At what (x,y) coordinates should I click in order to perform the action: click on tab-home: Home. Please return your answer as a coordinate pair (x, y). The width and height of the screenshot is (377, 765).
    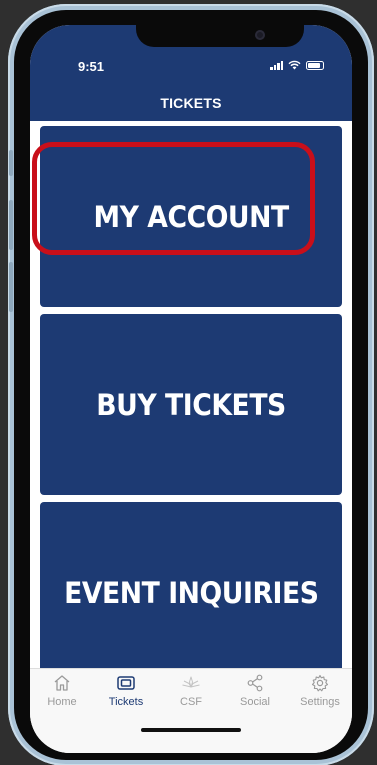
    Looking at the image, I should click on (62, 690).